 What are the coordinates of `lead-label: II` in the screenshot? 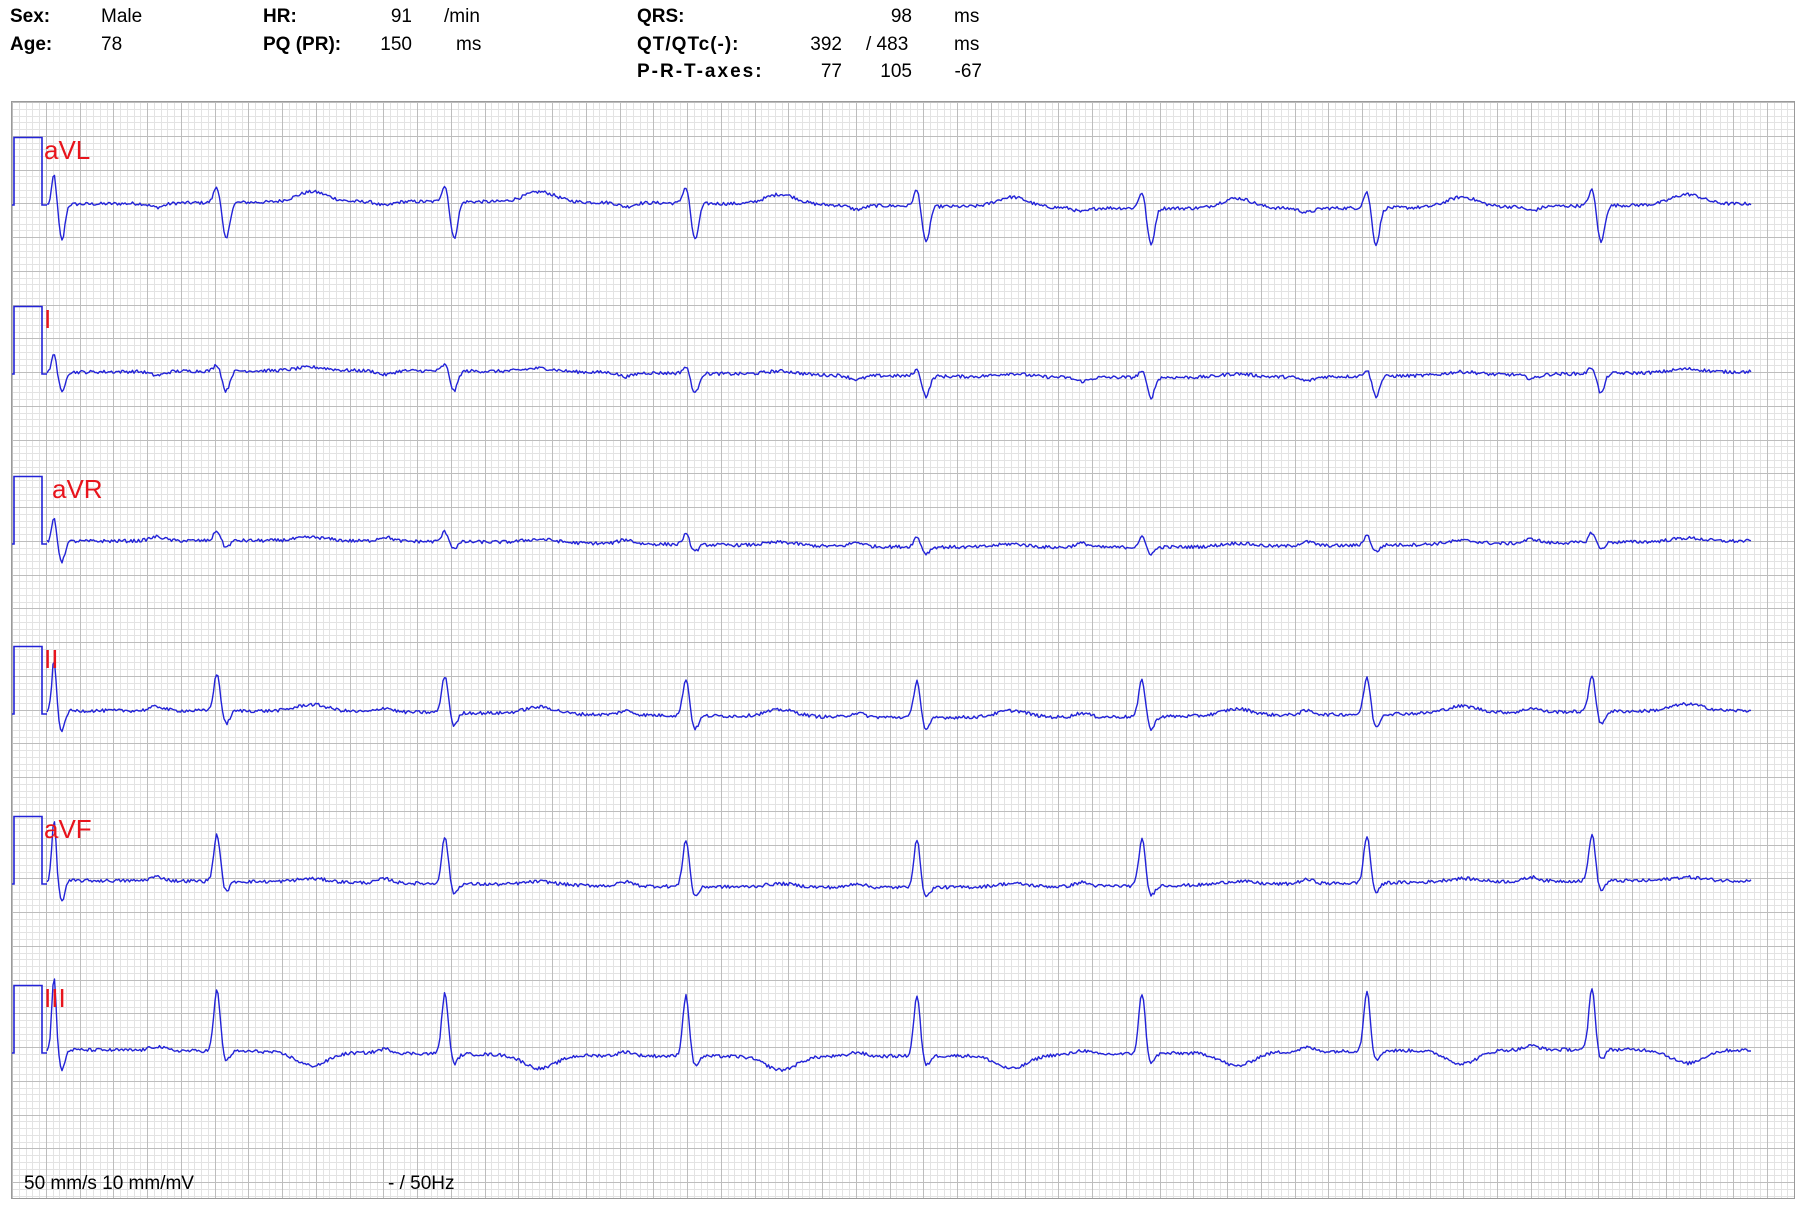 It's located at (51, 659).